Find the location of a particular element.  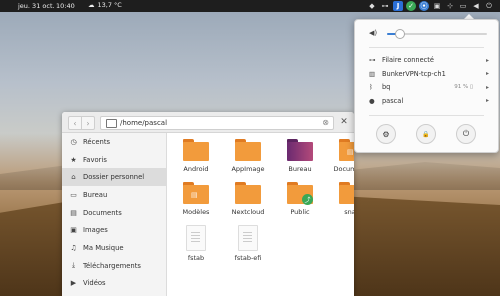

bluetooth-icon: ᛒ is located at coordinates (371, 87).